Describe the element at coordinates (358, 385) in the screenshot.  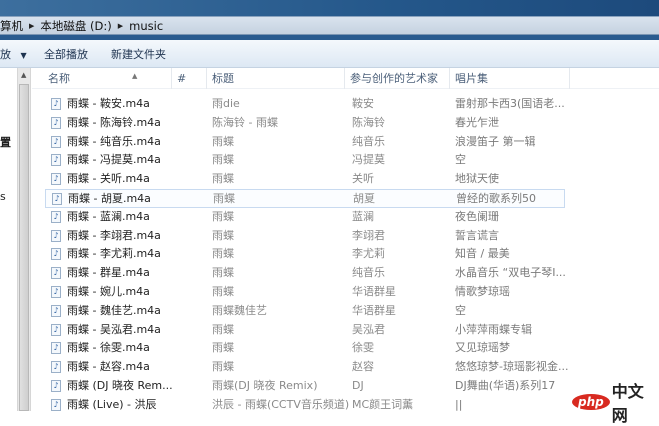
I see `file-artist: DJ` at that location.